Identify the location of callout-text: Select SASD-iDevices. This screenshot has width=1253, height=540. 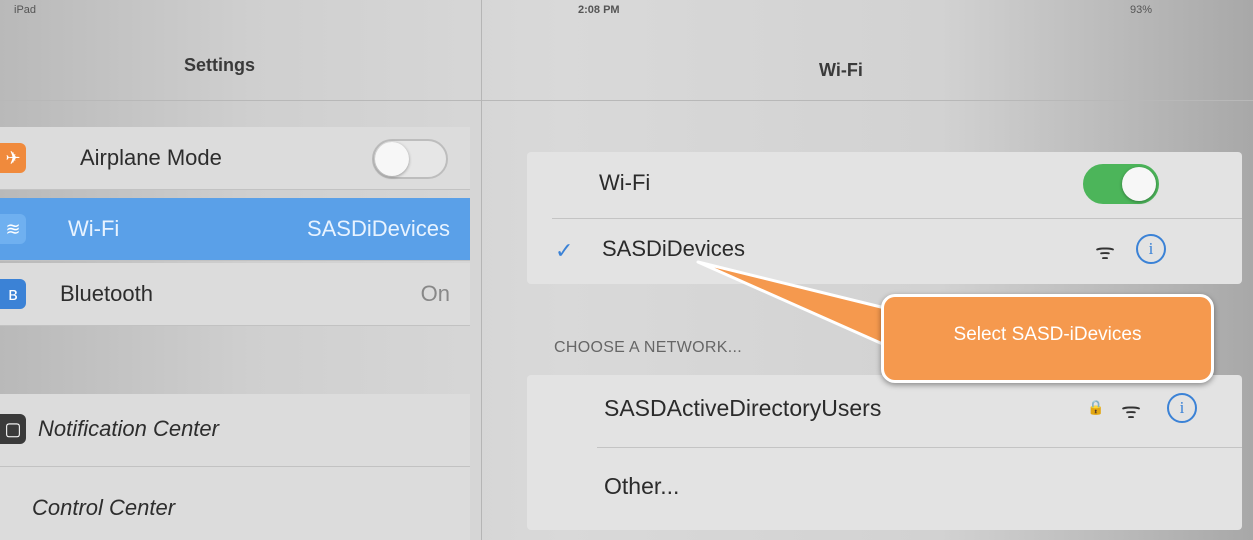
(1047, 334).